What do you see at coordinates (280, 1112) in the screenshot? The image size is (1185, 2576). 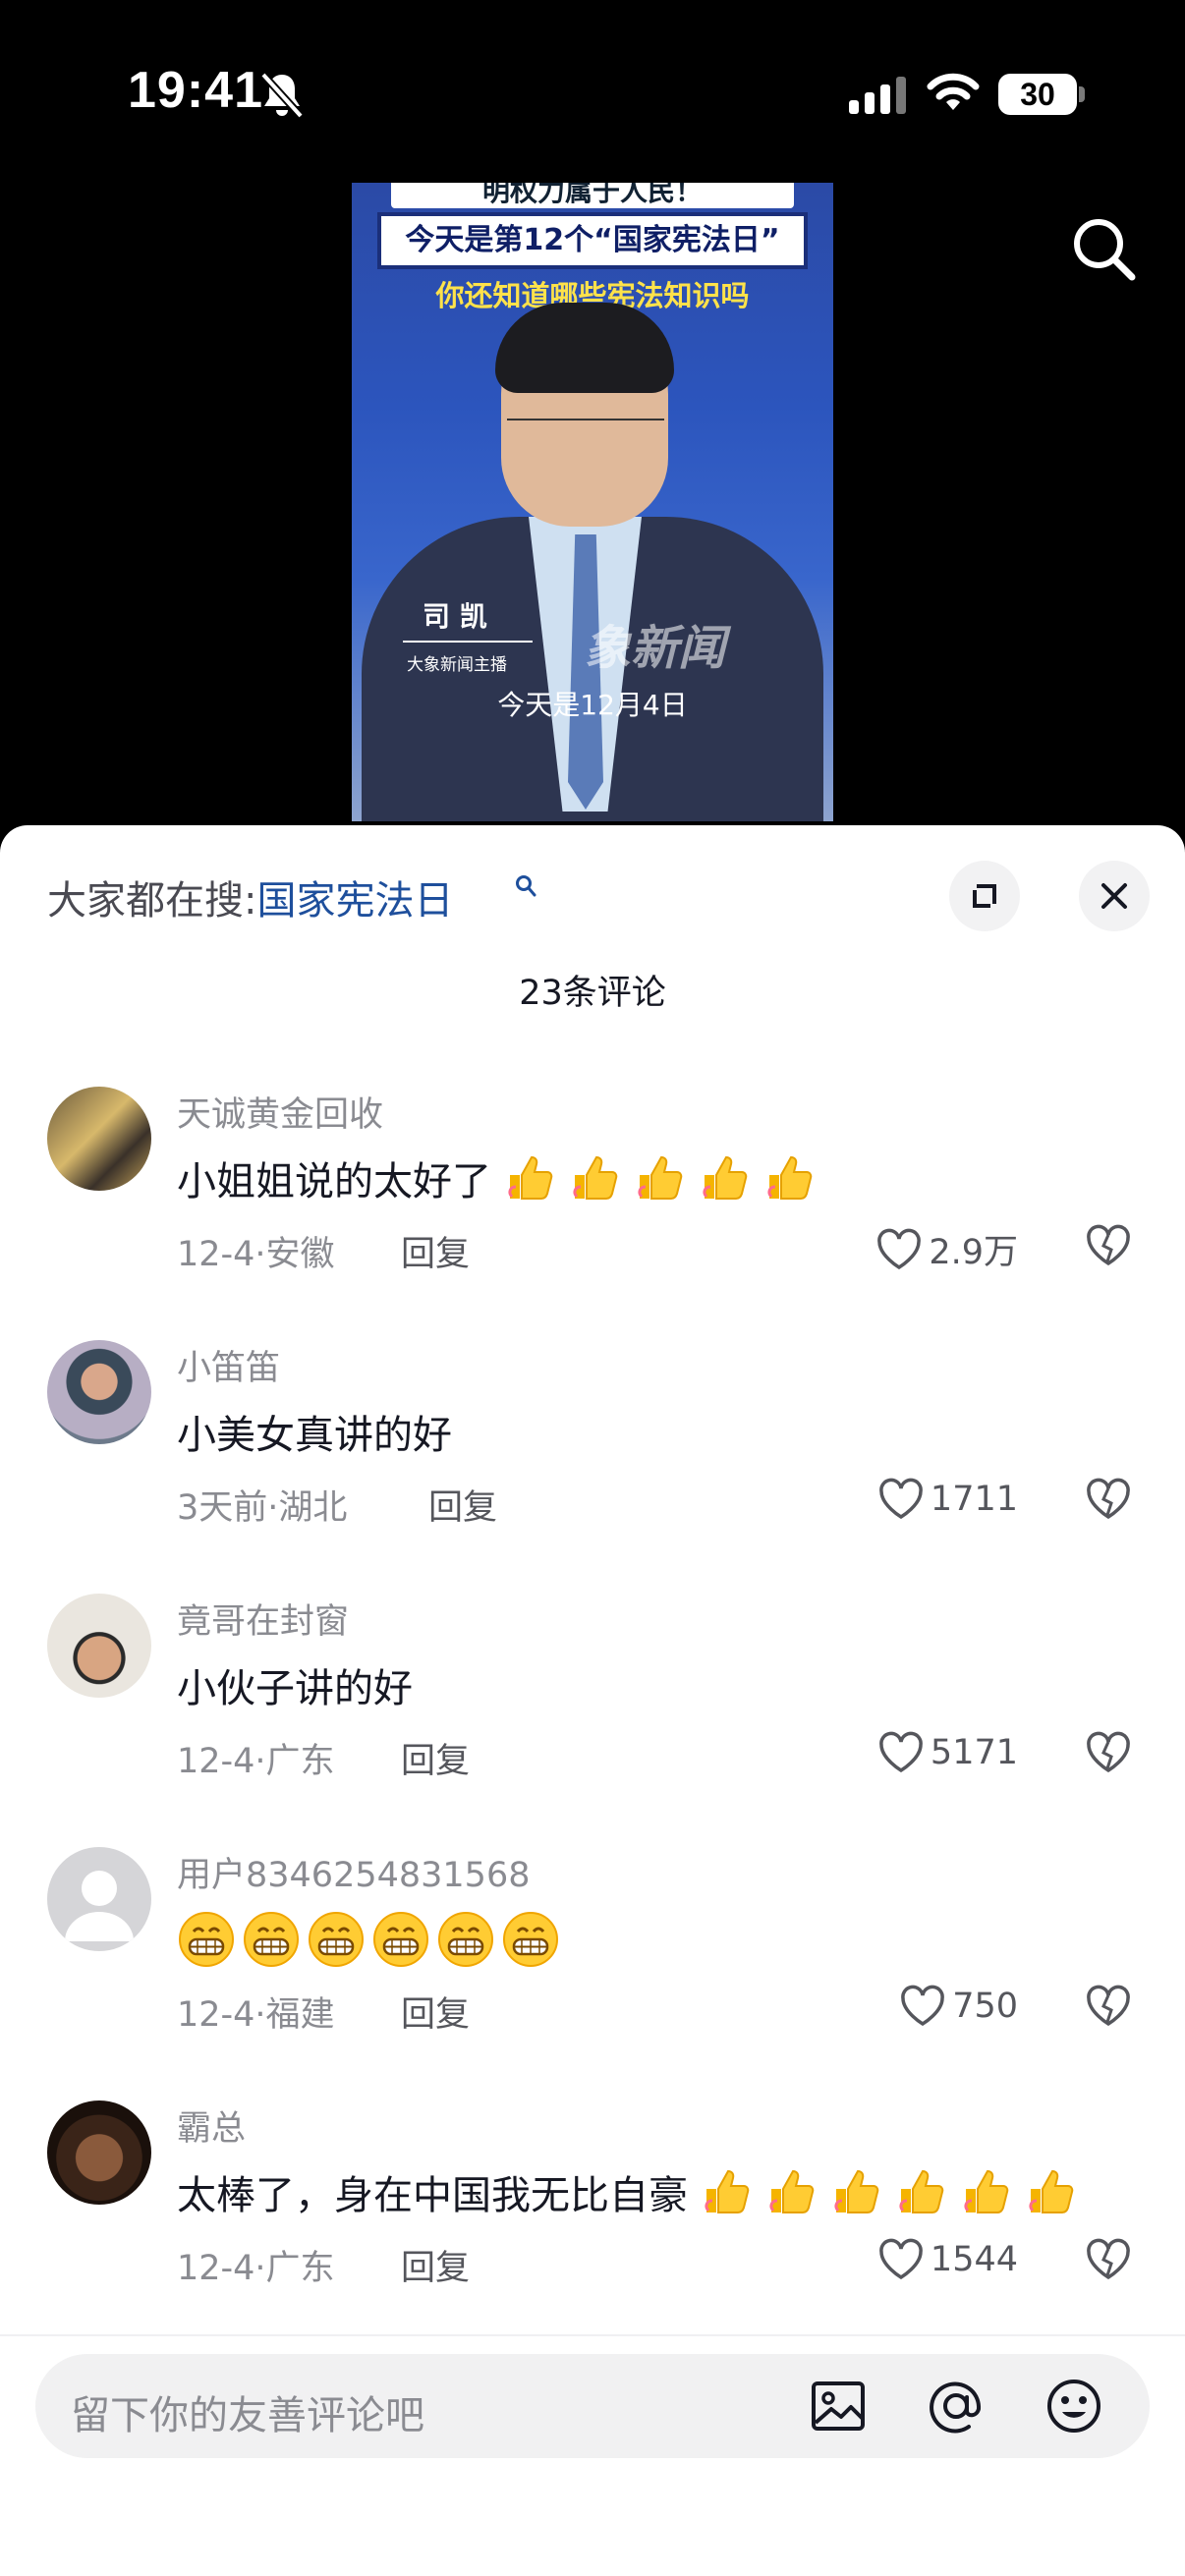 I see `comment-username: 天诚黄金回收` at bounding box center [280, 1112].